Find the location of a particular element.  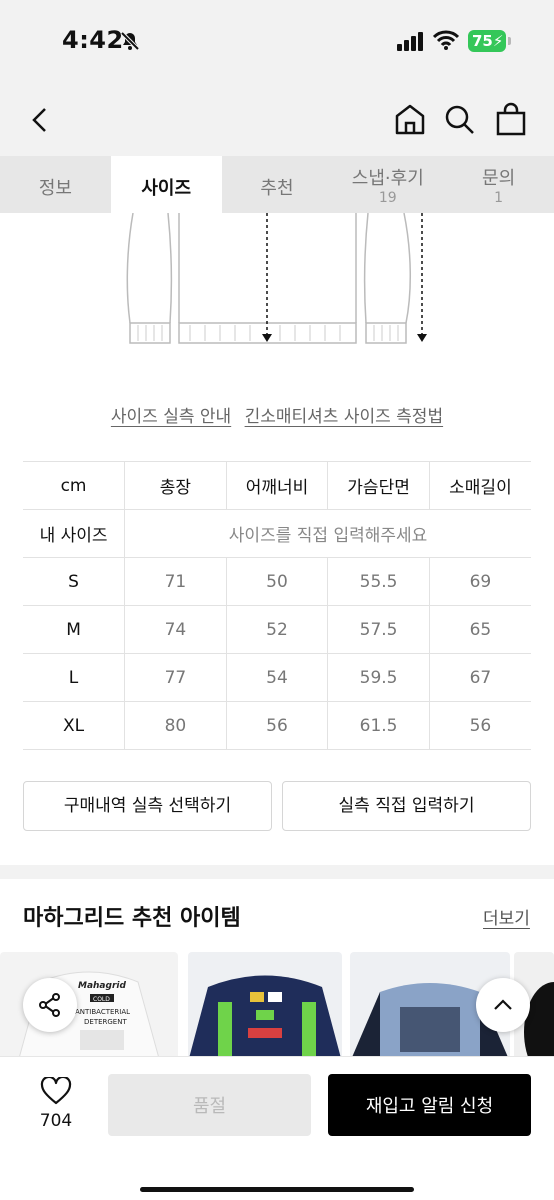

size-label: XL is located at coordinates (74, 725).